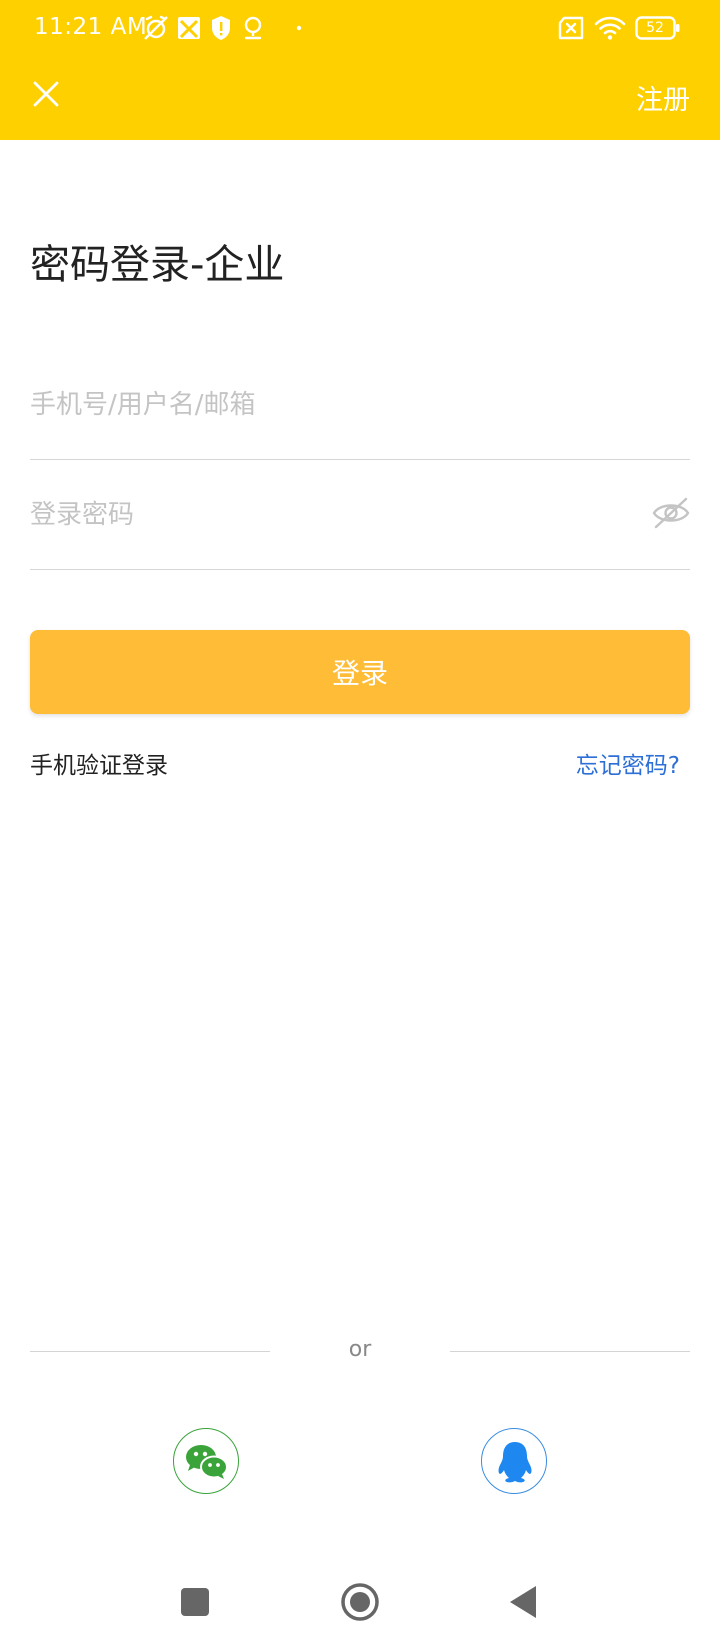  I want to click on status-time: 11:21 AM, so click(91, 27).